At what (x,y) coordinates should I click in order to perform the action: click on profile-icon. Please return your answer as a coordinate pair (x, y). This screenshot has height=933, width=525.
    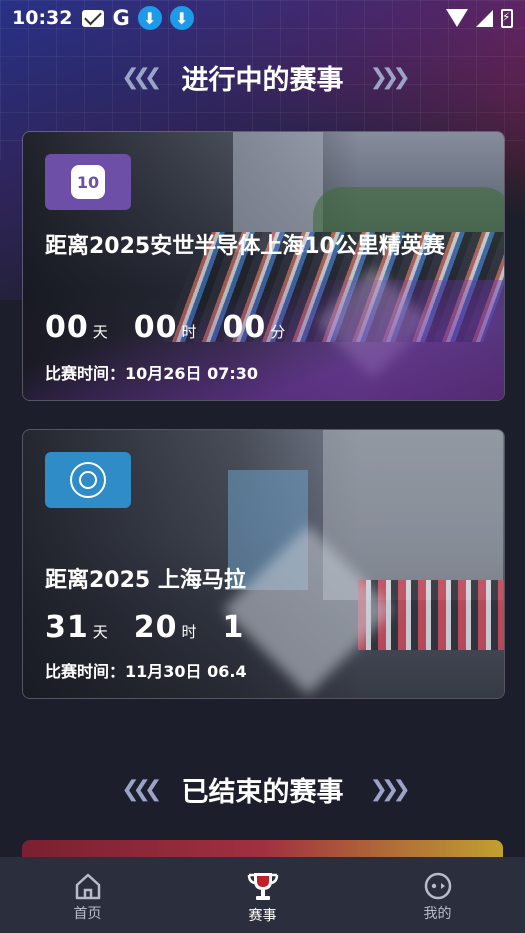
    Looking at the image, I should click on (437, 886).